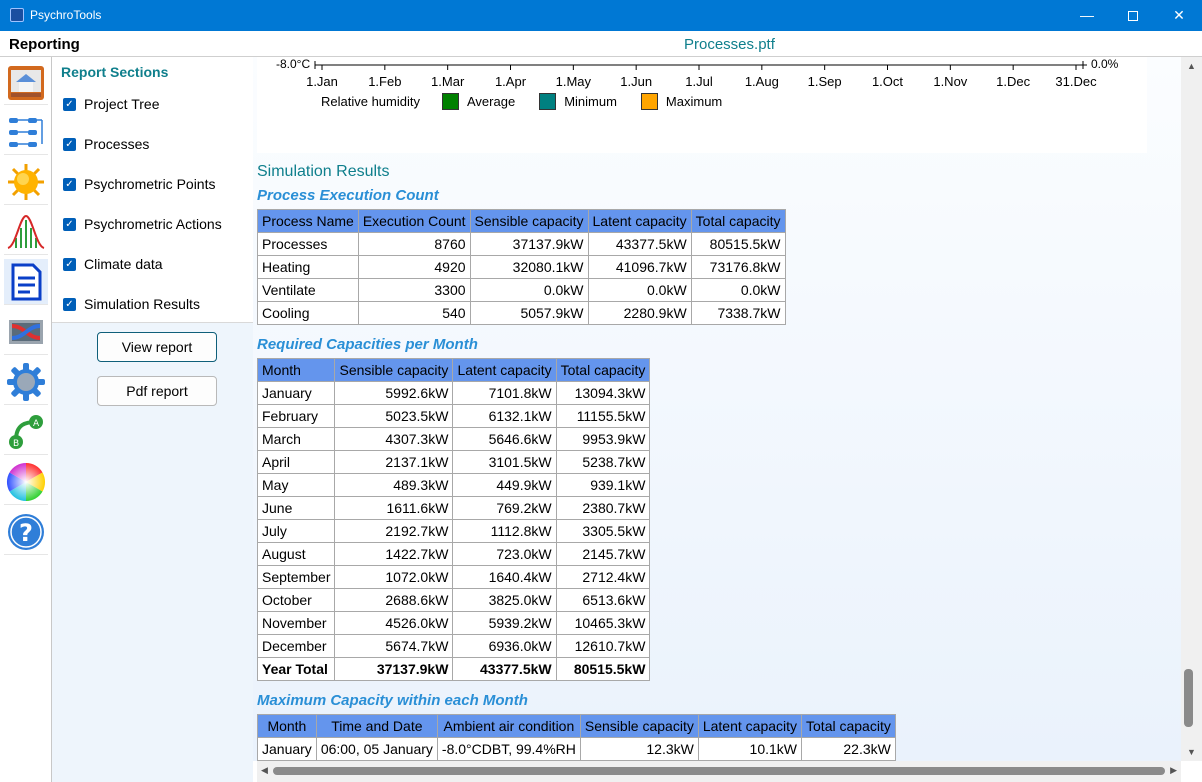 This screenshot has width=1202, height=782. Describe the element at coordinates (44, 44) in the screenshot. I see `section-title: Reporting` at that location.